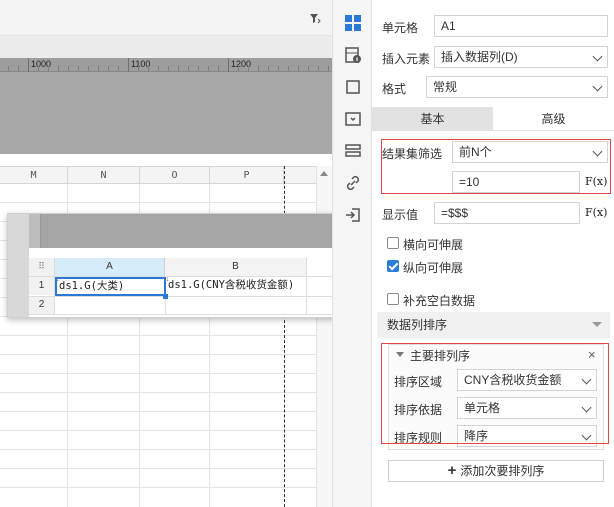 This screenshot has width=614, height=507. I want to click on fill-handle, so click(165, 296).